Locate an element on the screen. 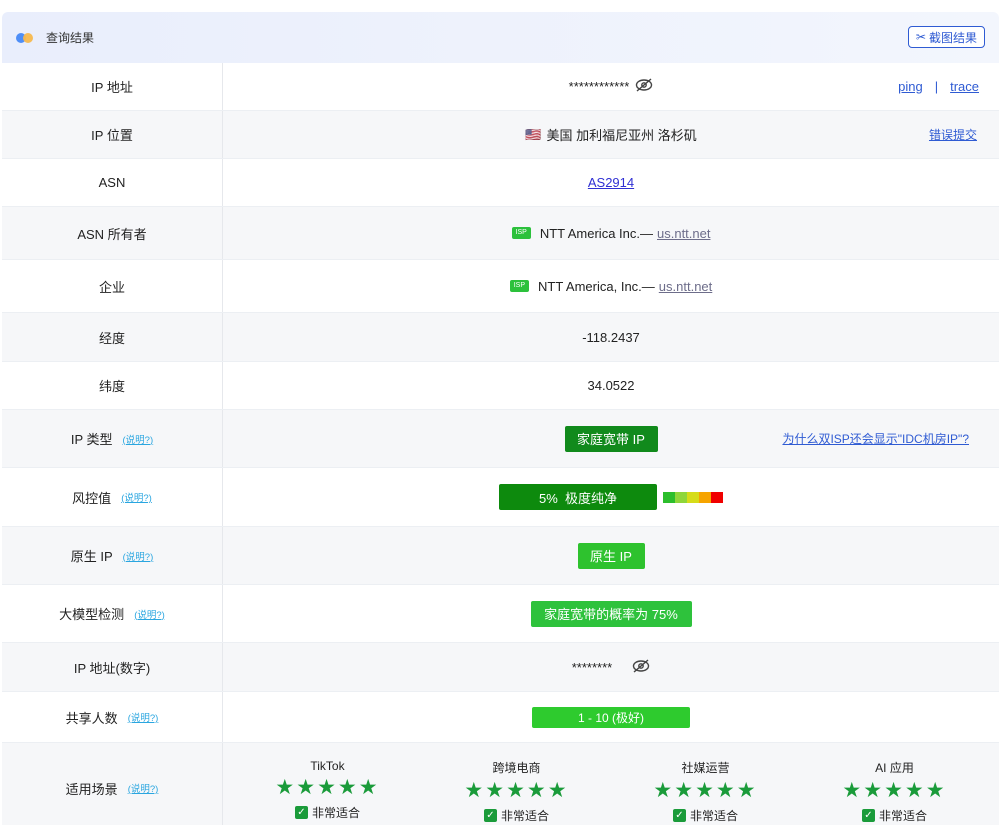  location-value: 美国 加利福尼亚州 洛杉矶 is located at coordinates (621, 135).